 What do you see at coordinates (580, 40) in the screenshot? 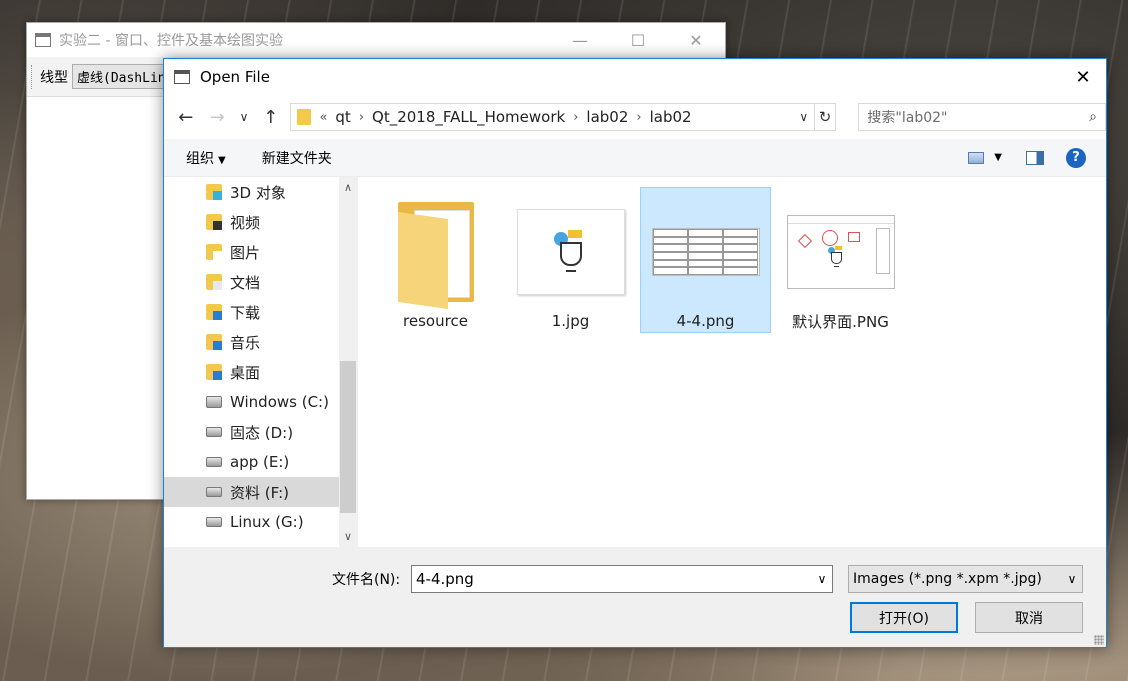
I see `minimize-button: —` at bounding box center [580, 40].